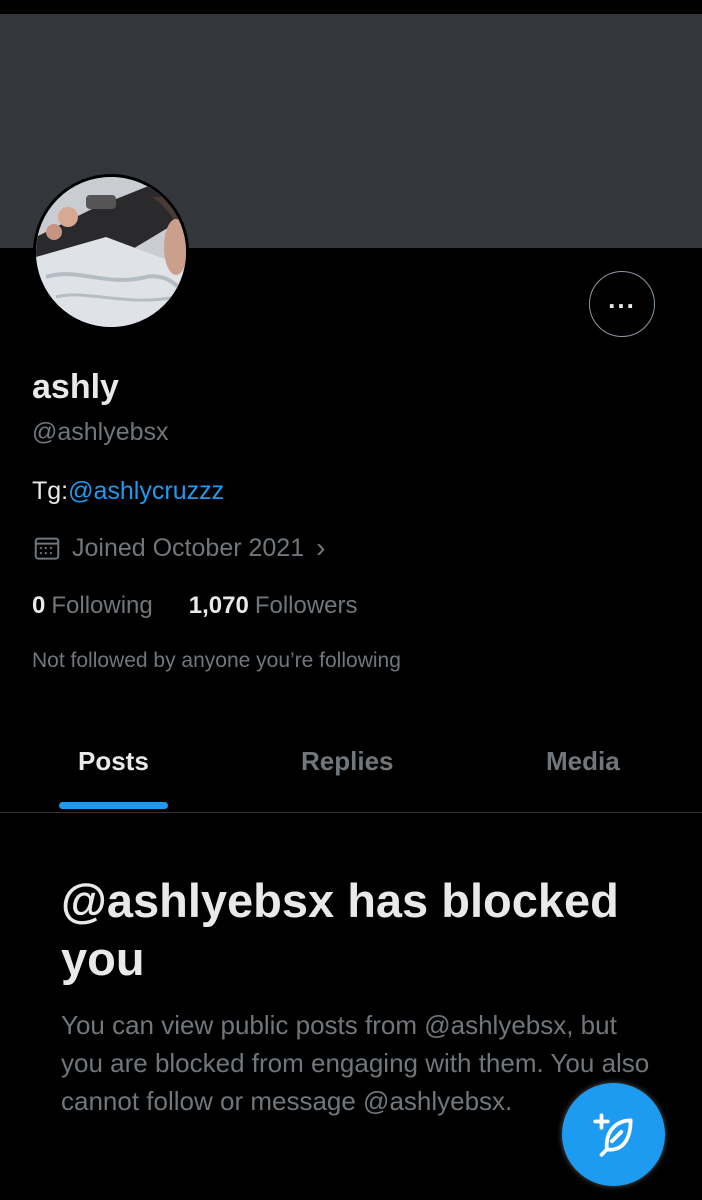  I want to click on joined-date-row: Joined October 2021 ›, so click(178, 548).